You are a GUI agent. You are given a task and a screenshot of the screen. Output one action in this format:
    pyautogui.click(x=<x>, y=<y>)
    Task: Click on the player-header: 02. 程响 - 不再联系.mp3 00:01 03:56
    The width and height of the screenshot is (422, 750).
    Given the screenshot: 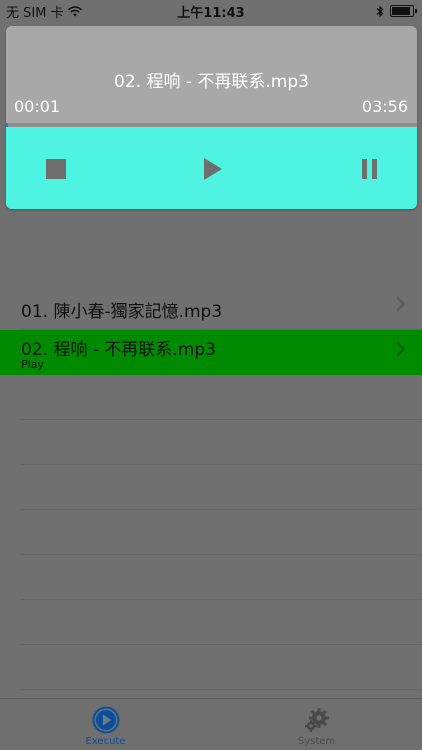 What is the action you would take?
    pyautogui.click(x=211, y=76)
    